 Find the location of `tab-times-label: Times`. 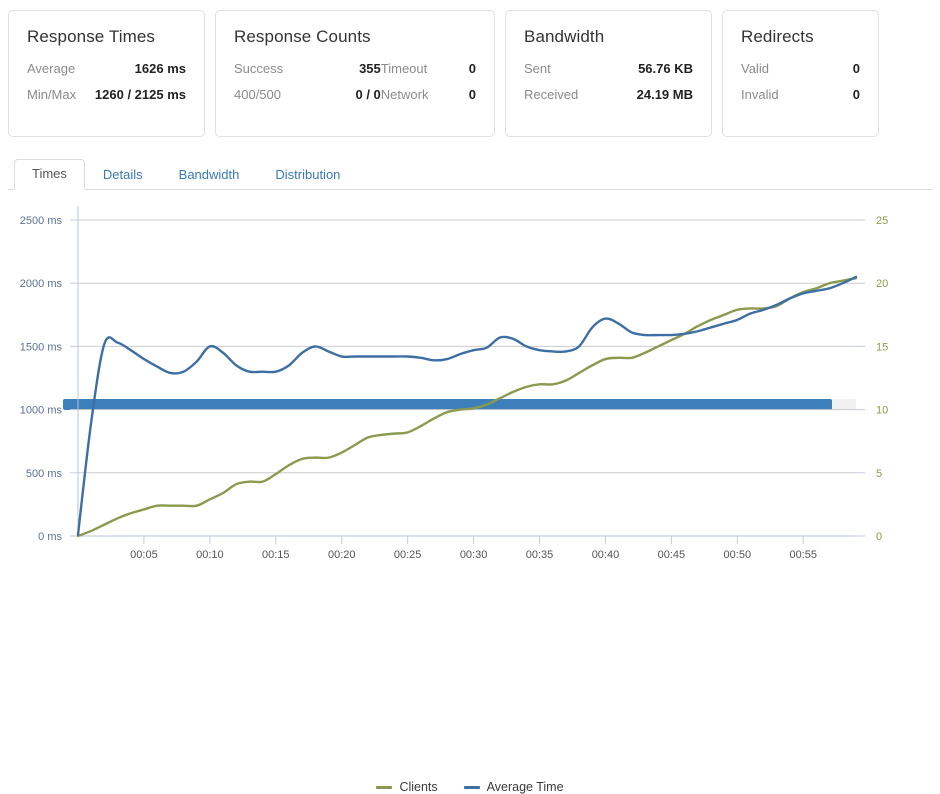

tab-times-label: Times is located at coordinates (49, 173).